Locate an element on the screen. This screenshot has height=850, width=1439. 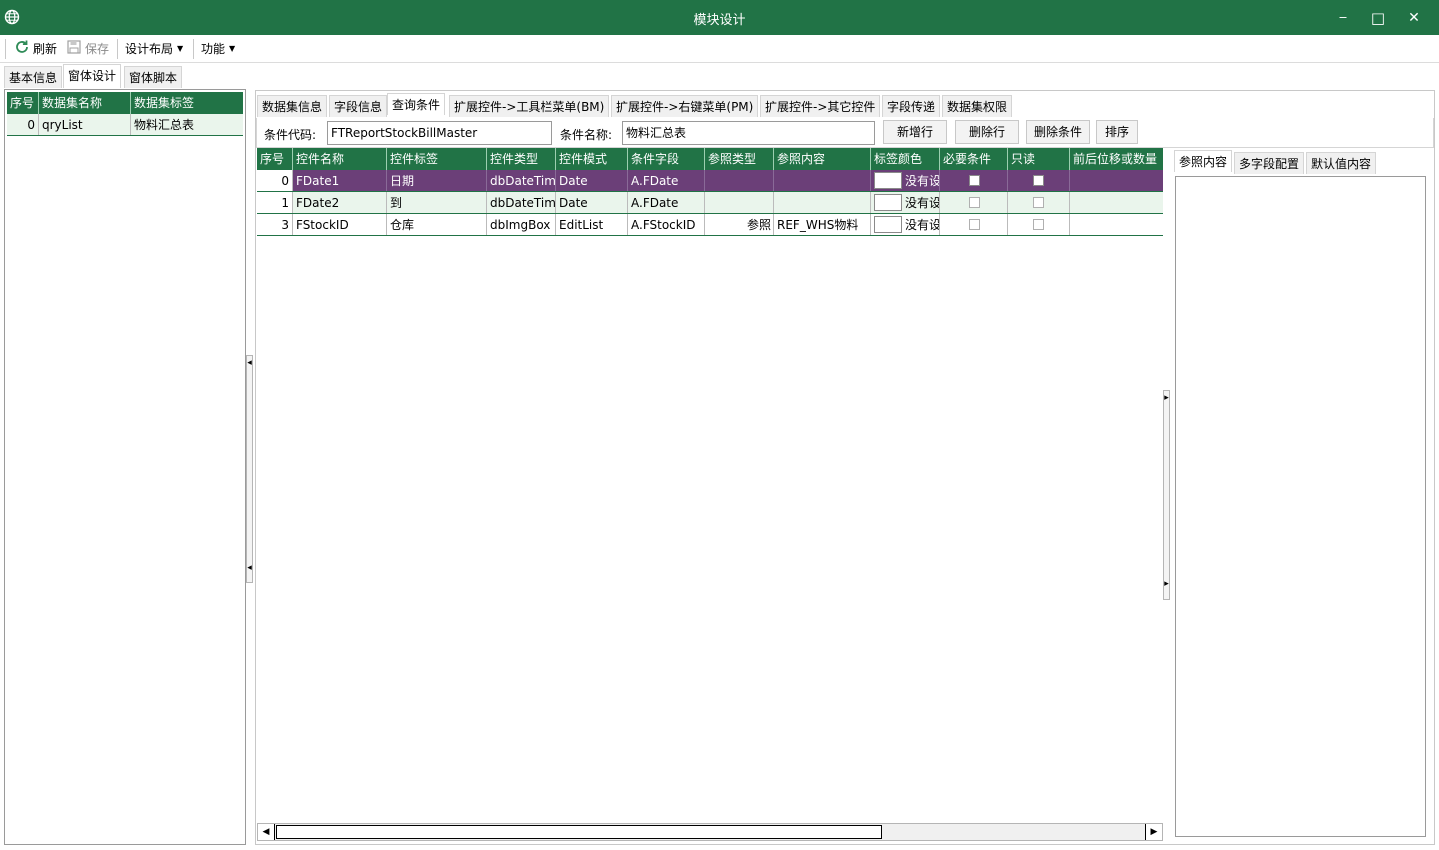
tab-field-transfer: 字段传递 is located at coordinates (911, 106).